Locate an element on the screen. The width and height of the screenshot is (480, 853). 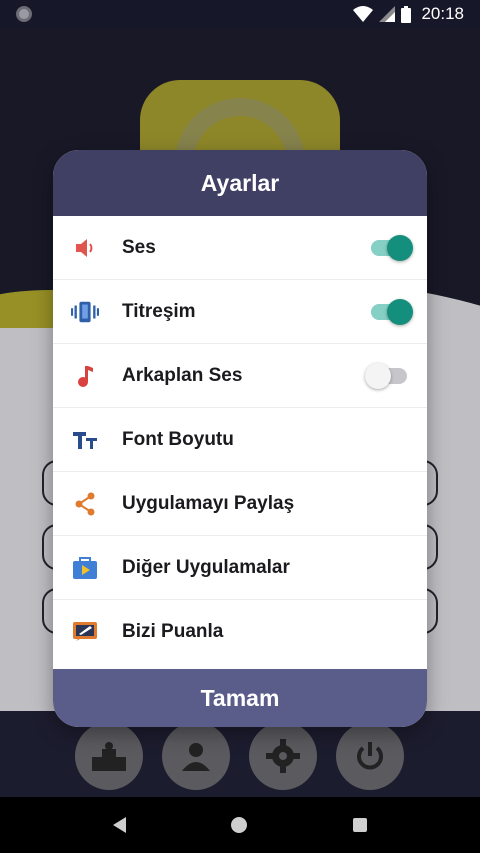
recents-icon is located at coordinates (360, 825).